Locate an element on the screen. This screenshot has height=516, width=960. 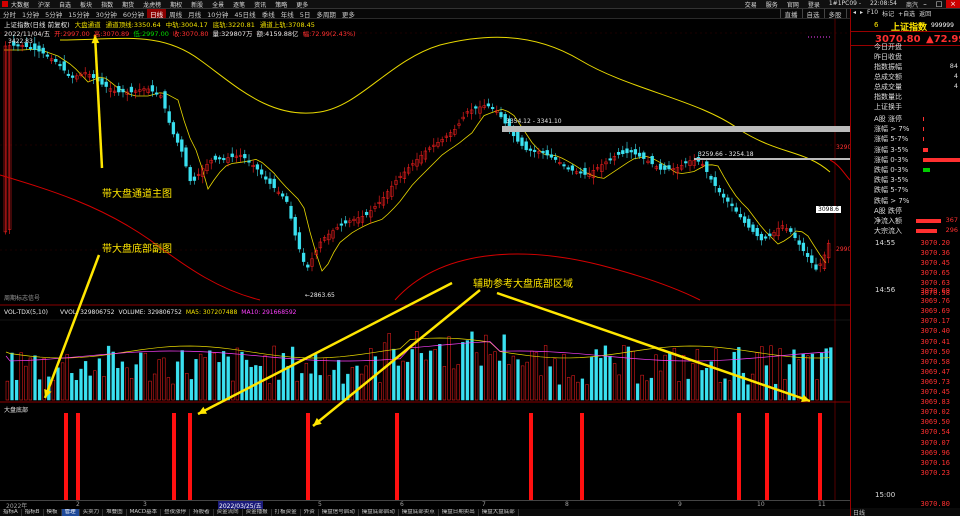
period-tab: 多周期 is located at coordinates (326, 14).